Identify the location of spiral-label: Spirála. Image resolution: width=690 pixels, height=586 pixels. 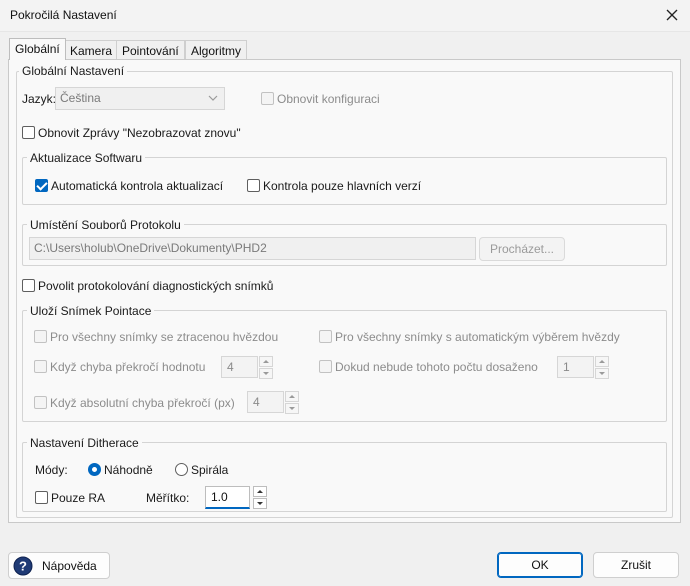
(210, 470).